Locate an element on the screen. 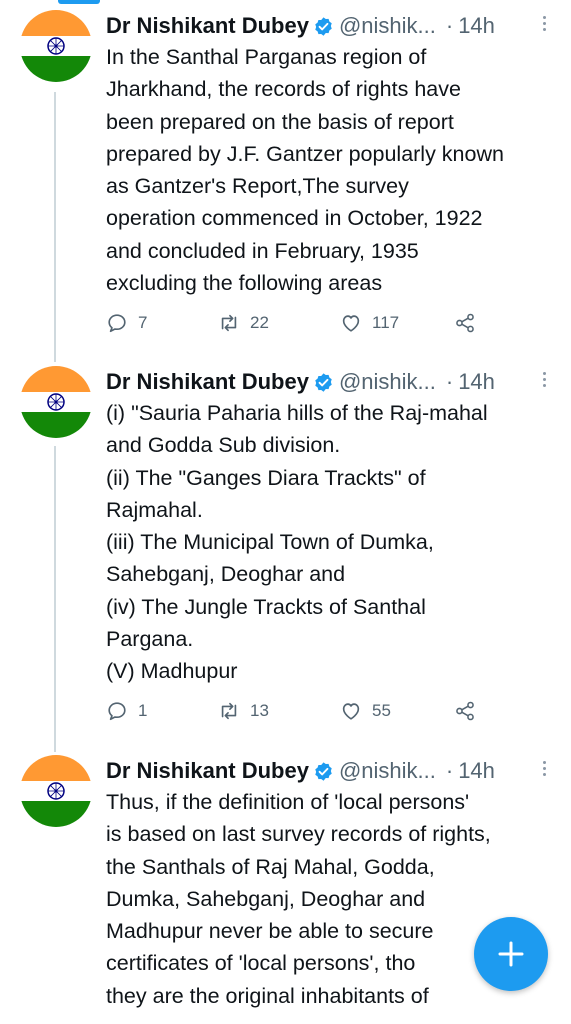  plus-icon is located at coordinates (511, 954).